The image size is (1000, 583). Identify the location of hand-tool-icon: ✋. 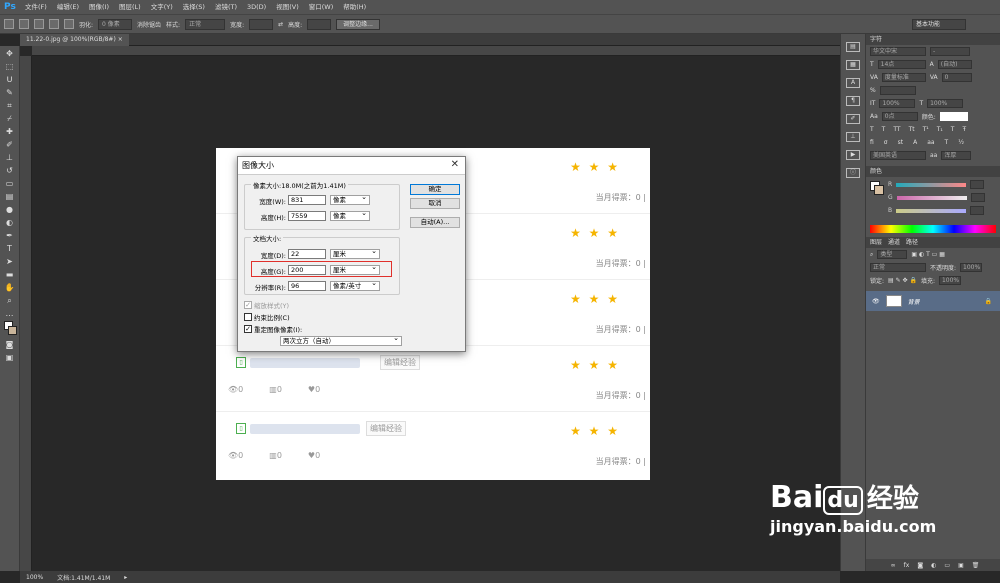
(10, 287).